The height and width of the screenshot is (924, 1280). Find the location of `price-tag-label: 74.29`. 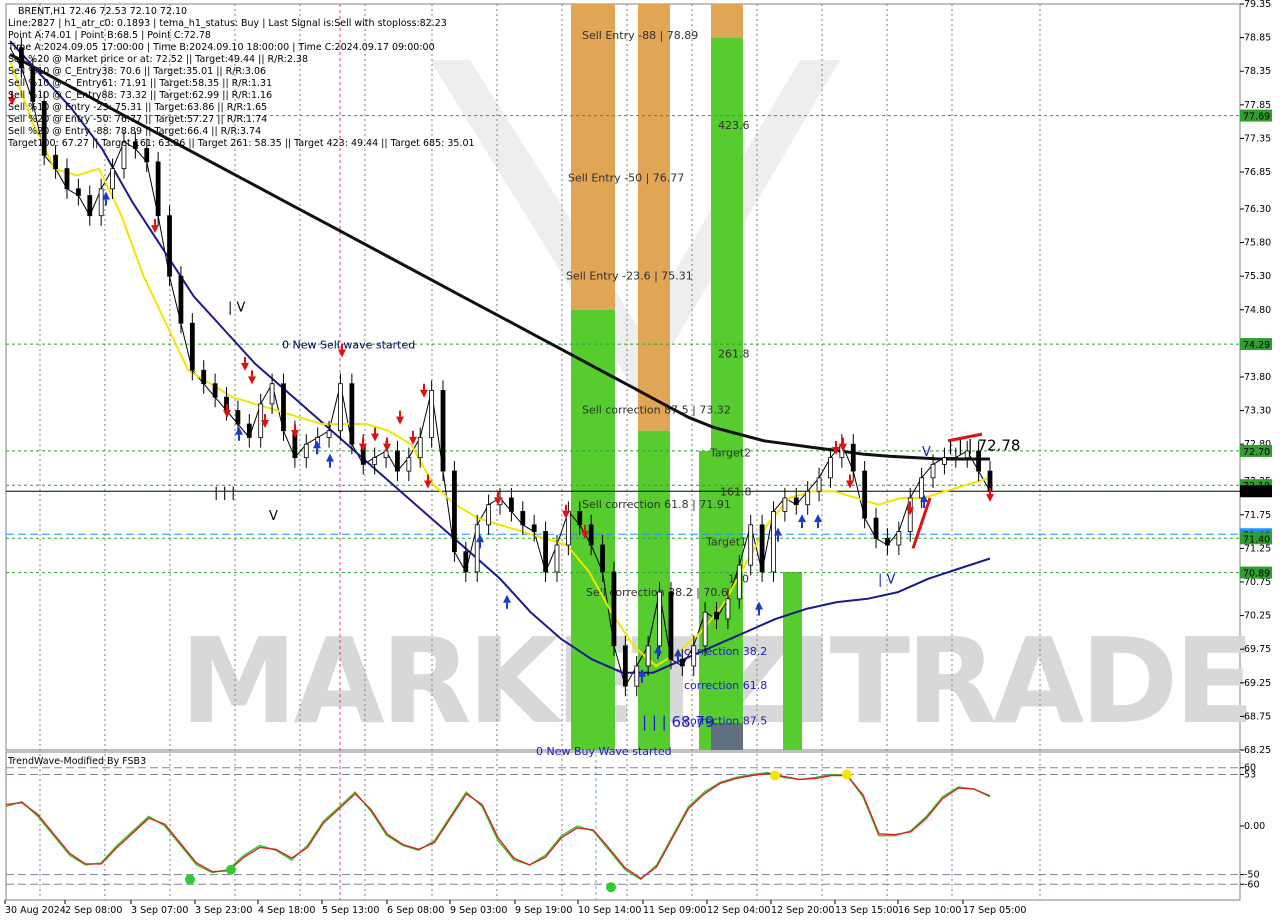

price-tag-label: 74.29 is located at coordinates (1256, 345).